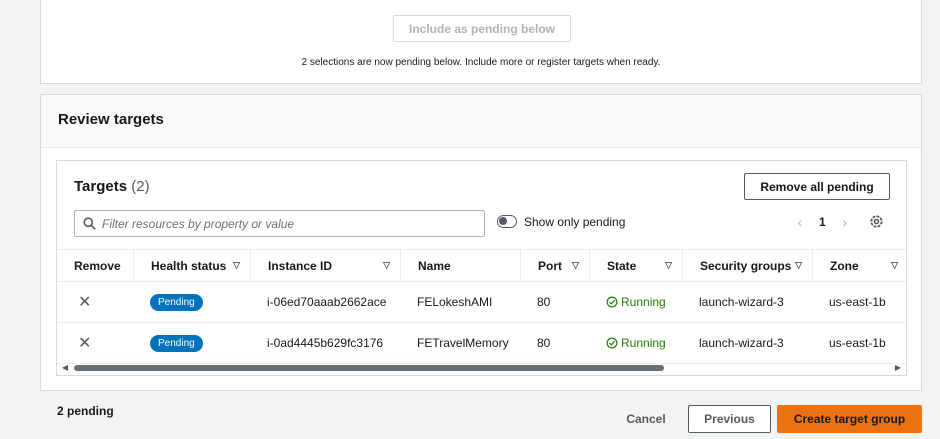 The image size is (940, 439). Describe the element at coordinates (876, 221) in the screenshot. I see `gear-icon` at that location.